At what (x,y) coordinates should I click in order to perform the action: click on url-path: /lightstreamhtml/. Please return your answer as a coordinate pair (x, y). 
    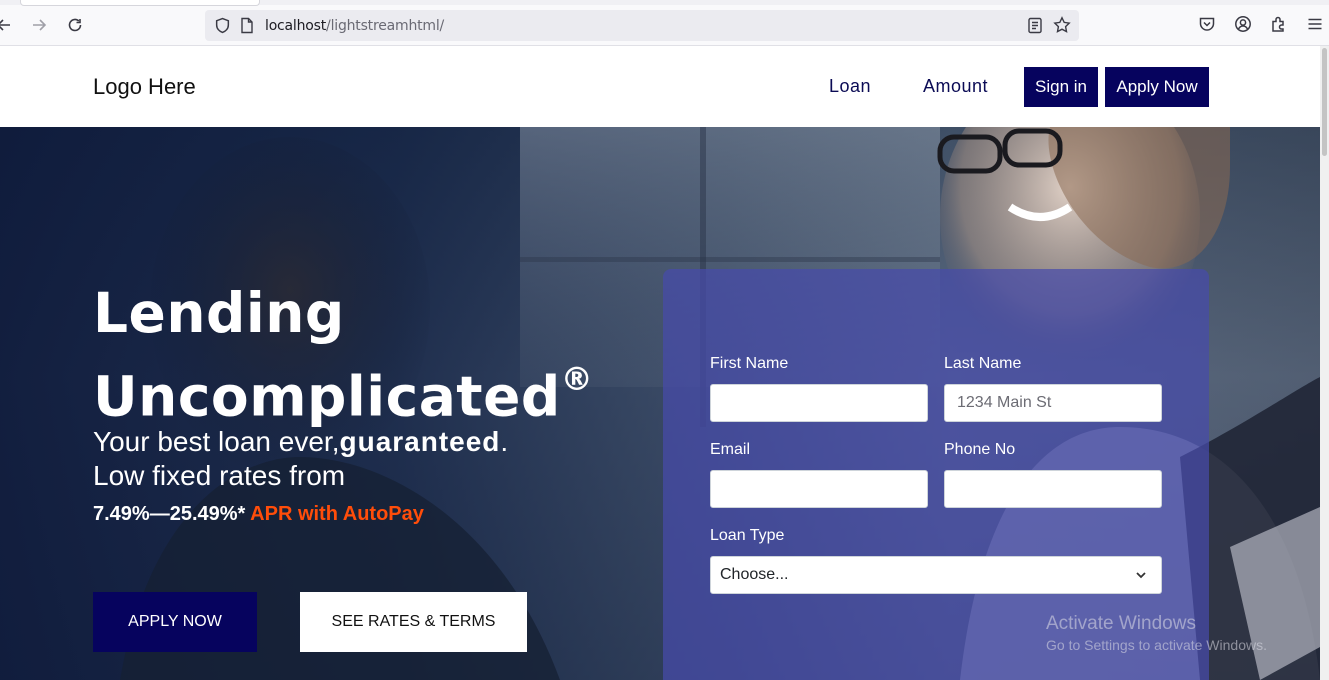
    Looking at the image, I should click on (385, 26).